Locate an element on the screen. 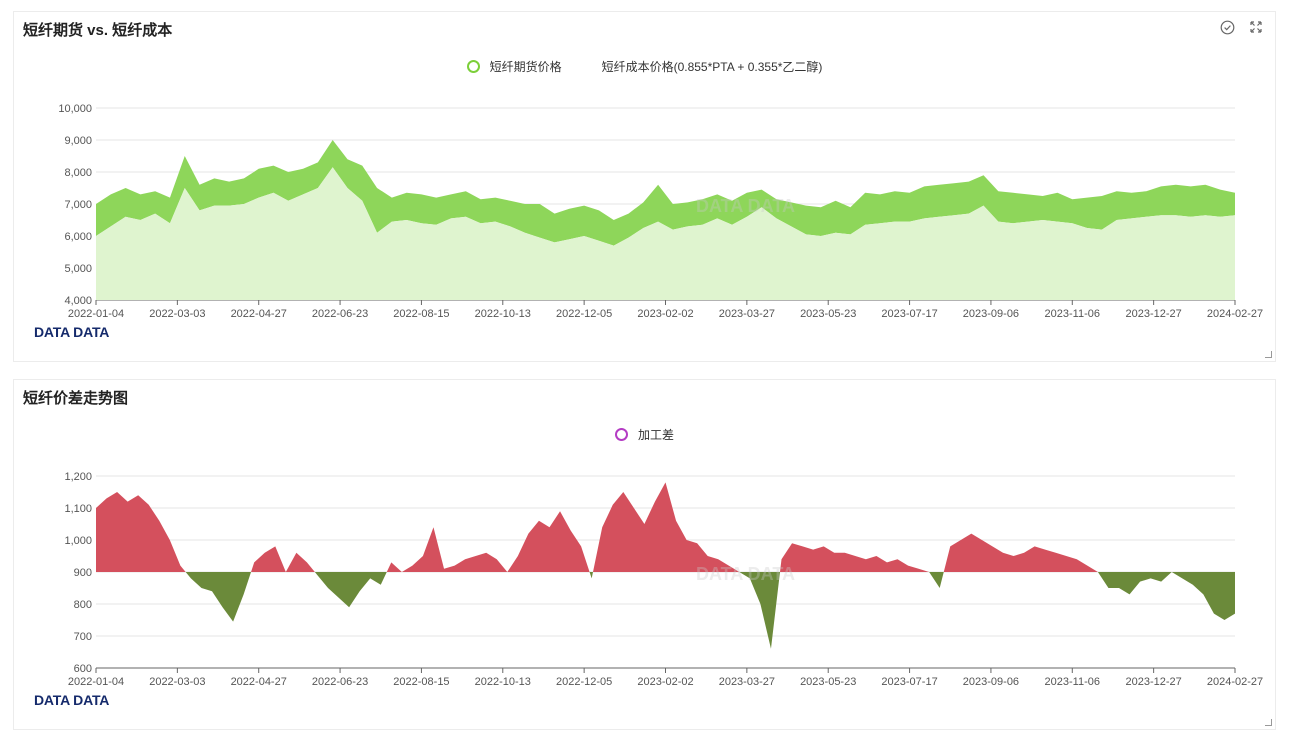  y-tick-label: 10,000 is located at coordinates (75, 109).